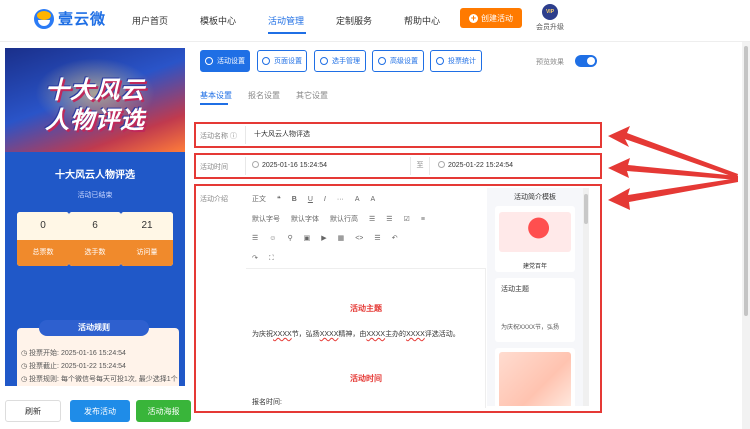  What do you see at coordinates (586, 297) in the screenshot?
I see `template-panel-scrollbar` at bounding box center [586, 297].